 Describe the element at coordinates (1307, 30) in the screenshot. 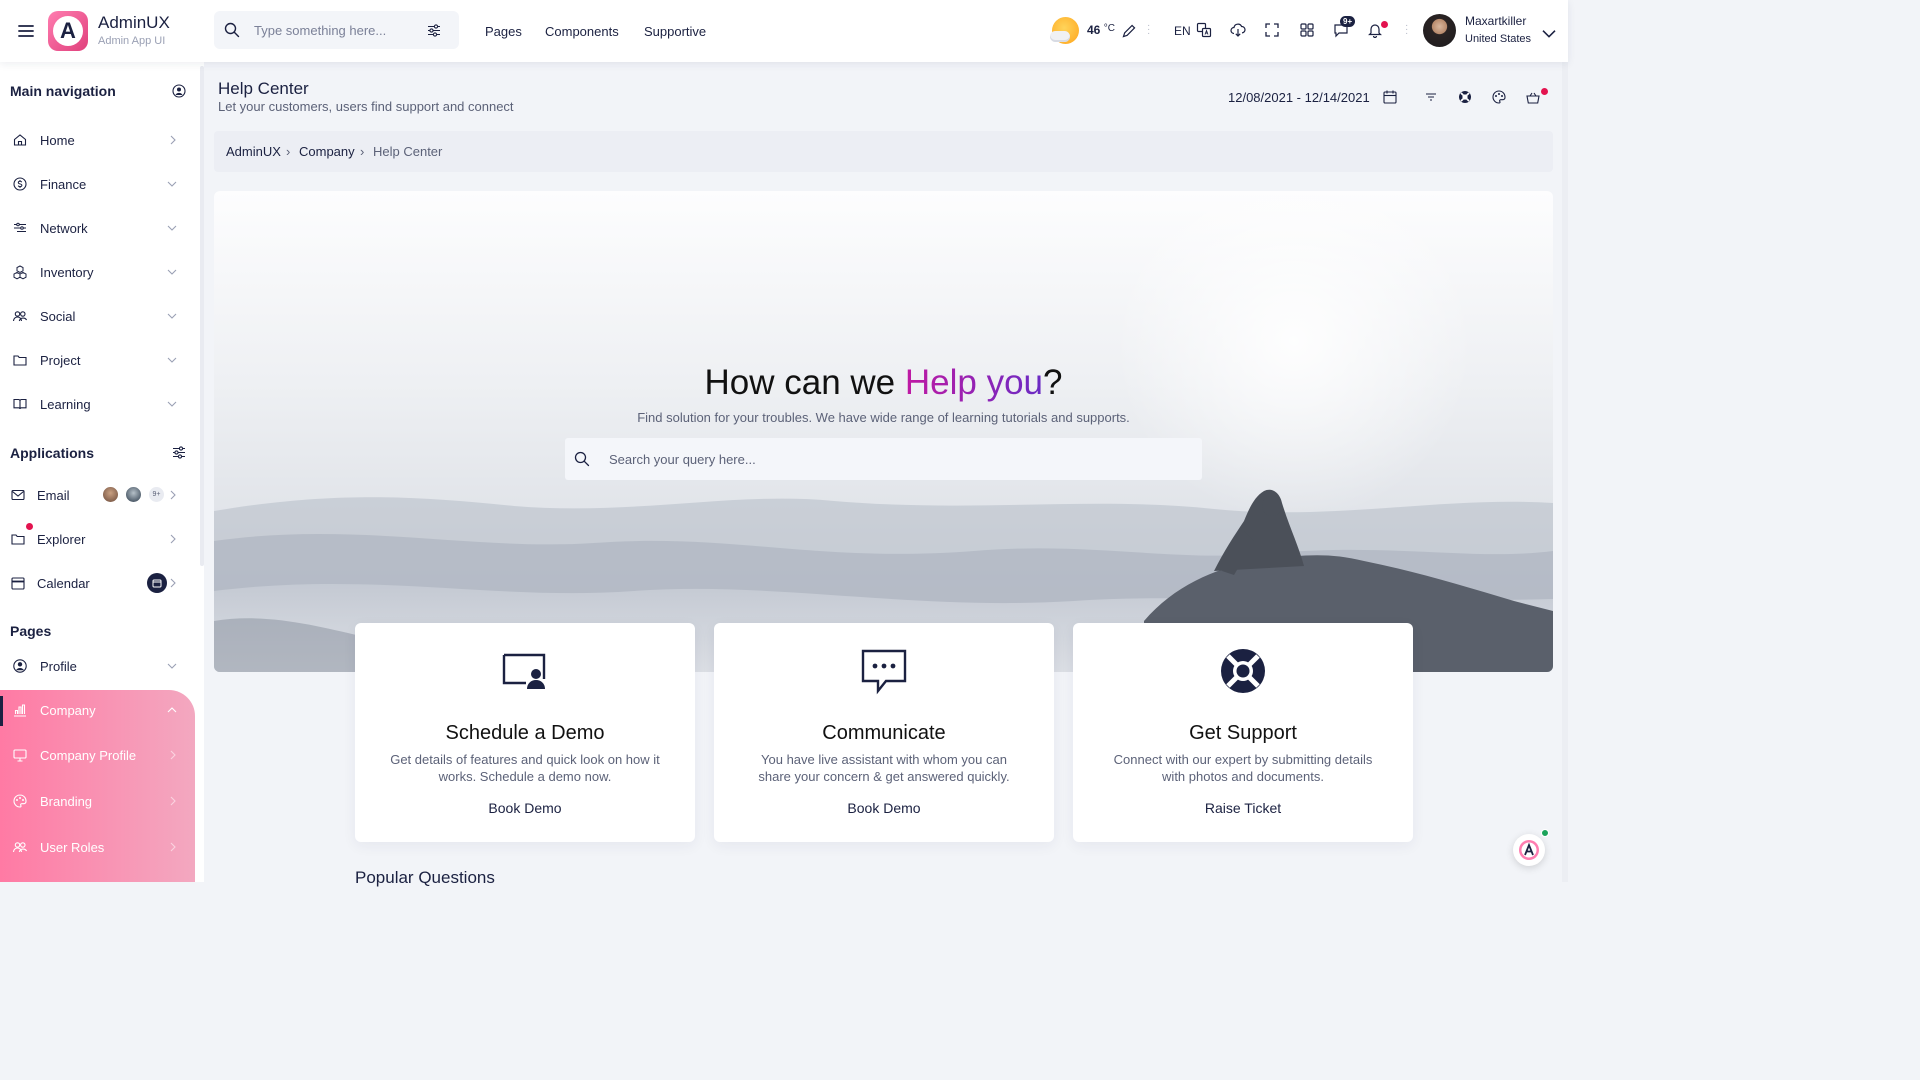

I see `apps-grid-icon` at that location.